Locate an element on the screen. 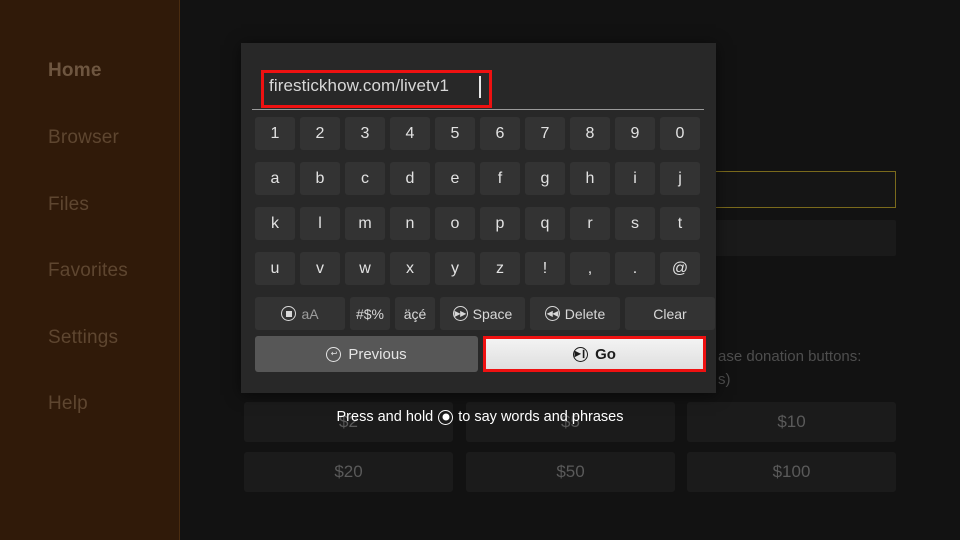  previous-button-label: Previous is located at coordinates (377, 354).